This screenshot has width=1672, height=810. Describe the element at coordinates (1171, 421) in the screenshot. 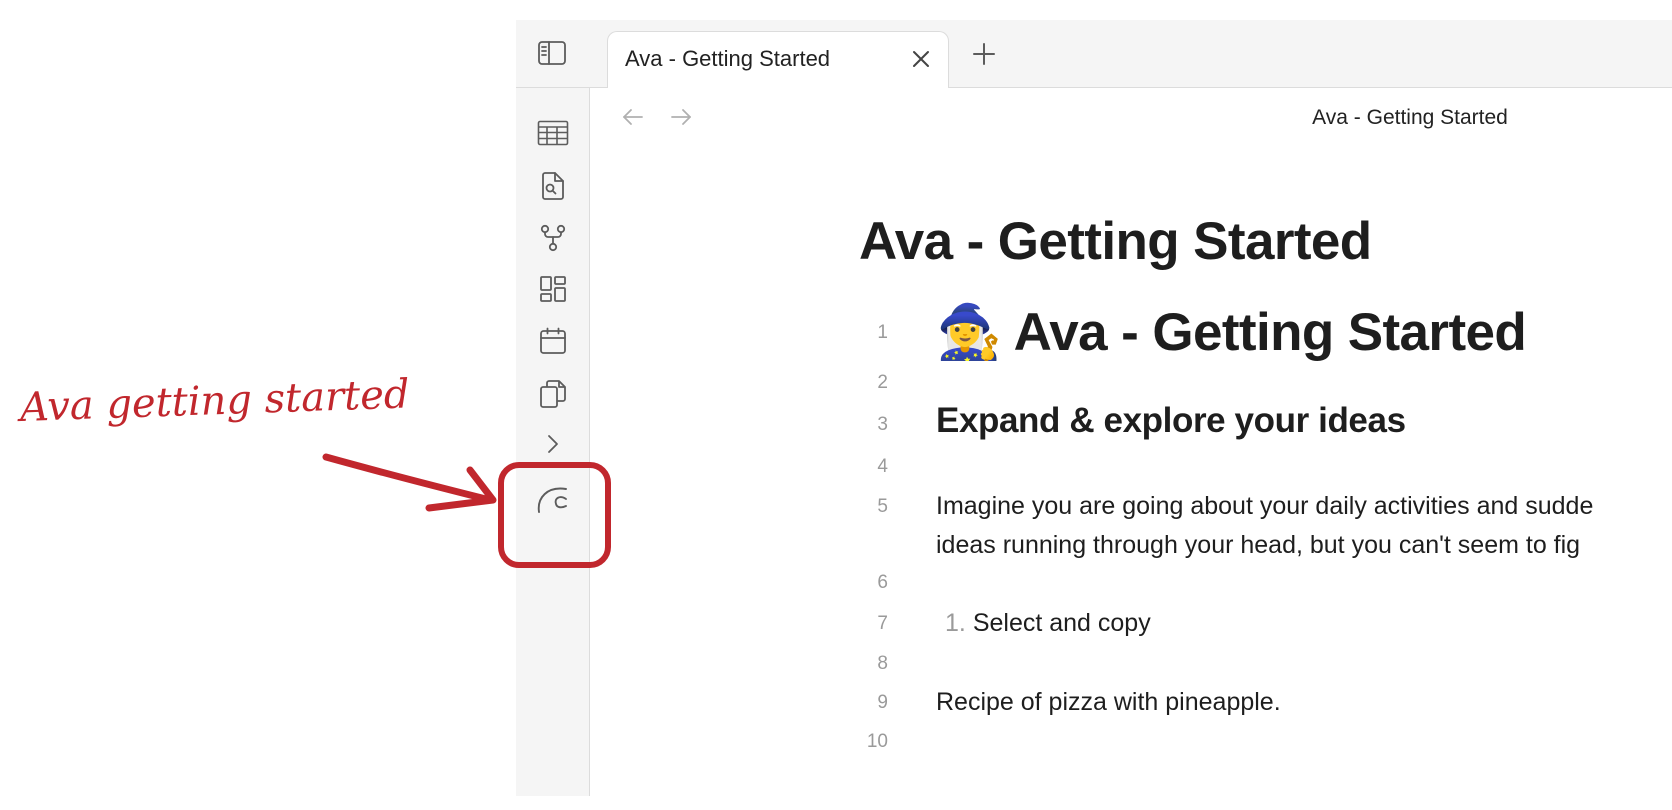

I see `heading-2-text: Expand & explore your ideas` at that location.